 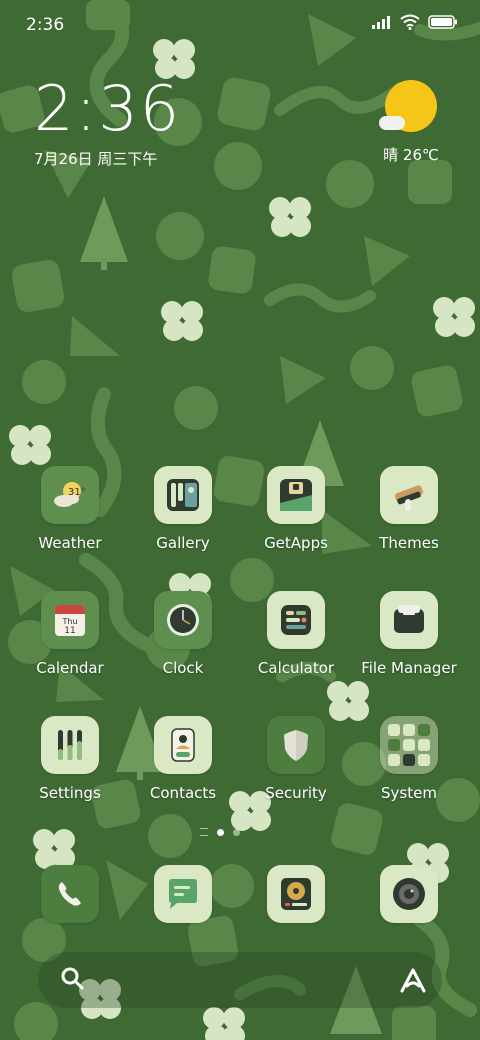 What do you see at coordinates (108, 108) in the screenshot?
I see `clock-widget-time: 2:36` at bounding box center [108, 108].